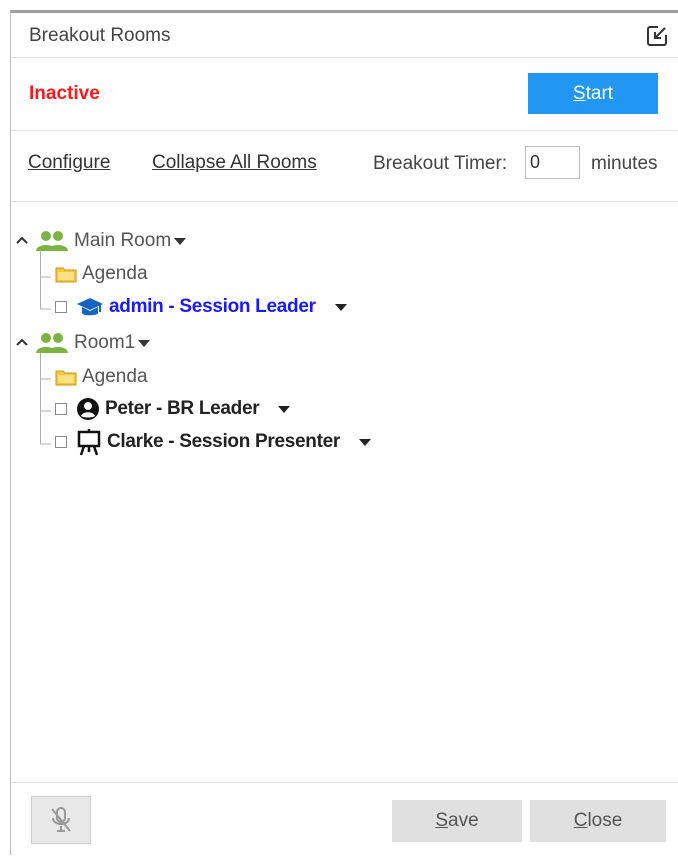 The image size is (678, 858). What do you see at coordinates (223, 441) in the screenshot?
I see `user-label: Clarke - Session Presenter` at bounding box center [223, 441].